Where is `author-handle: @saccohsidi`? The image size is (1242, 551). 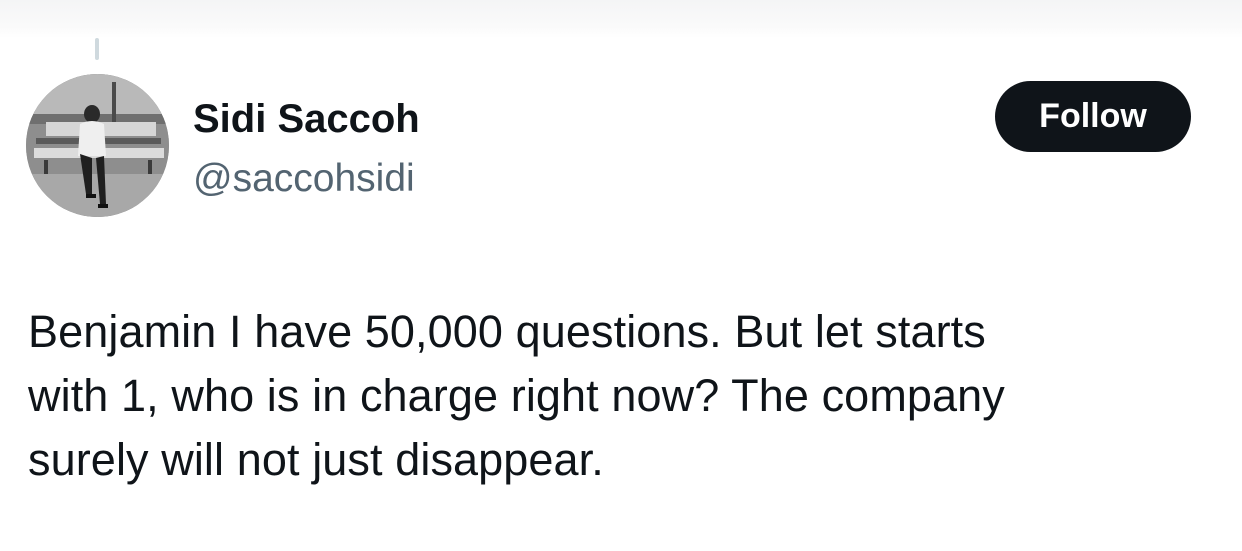
author-handle: @saccohsidi is located at coordinates (304, 179).